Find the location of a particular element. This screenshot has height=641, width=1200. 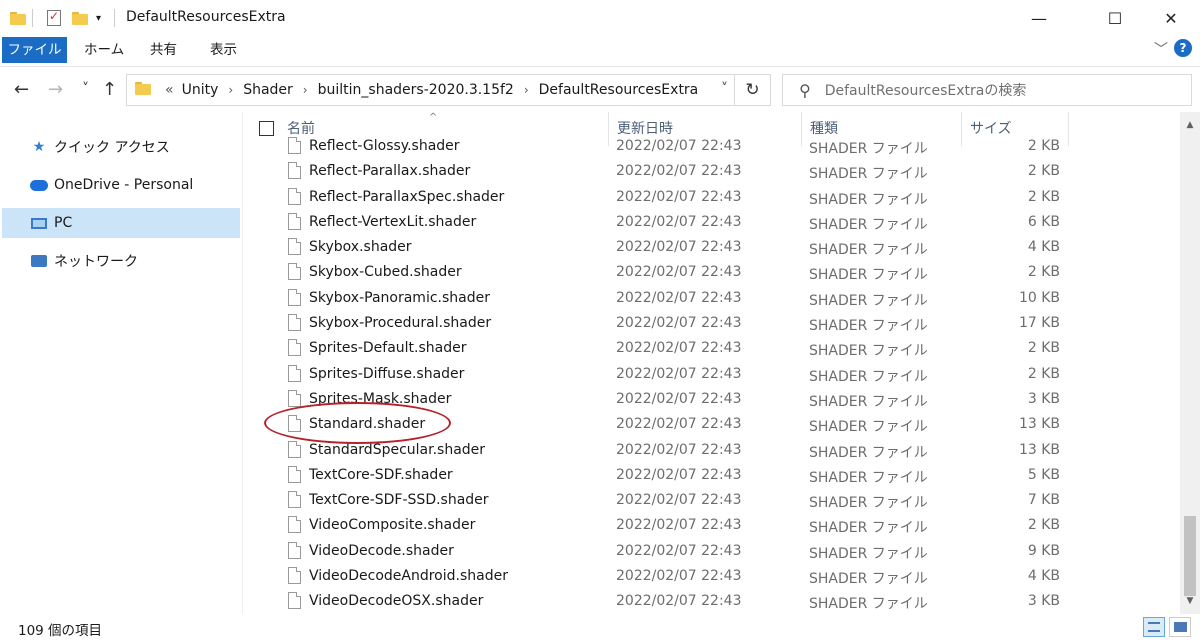

expand-ribbon-icon: ﹀ is located at coordinates (1161, 49).